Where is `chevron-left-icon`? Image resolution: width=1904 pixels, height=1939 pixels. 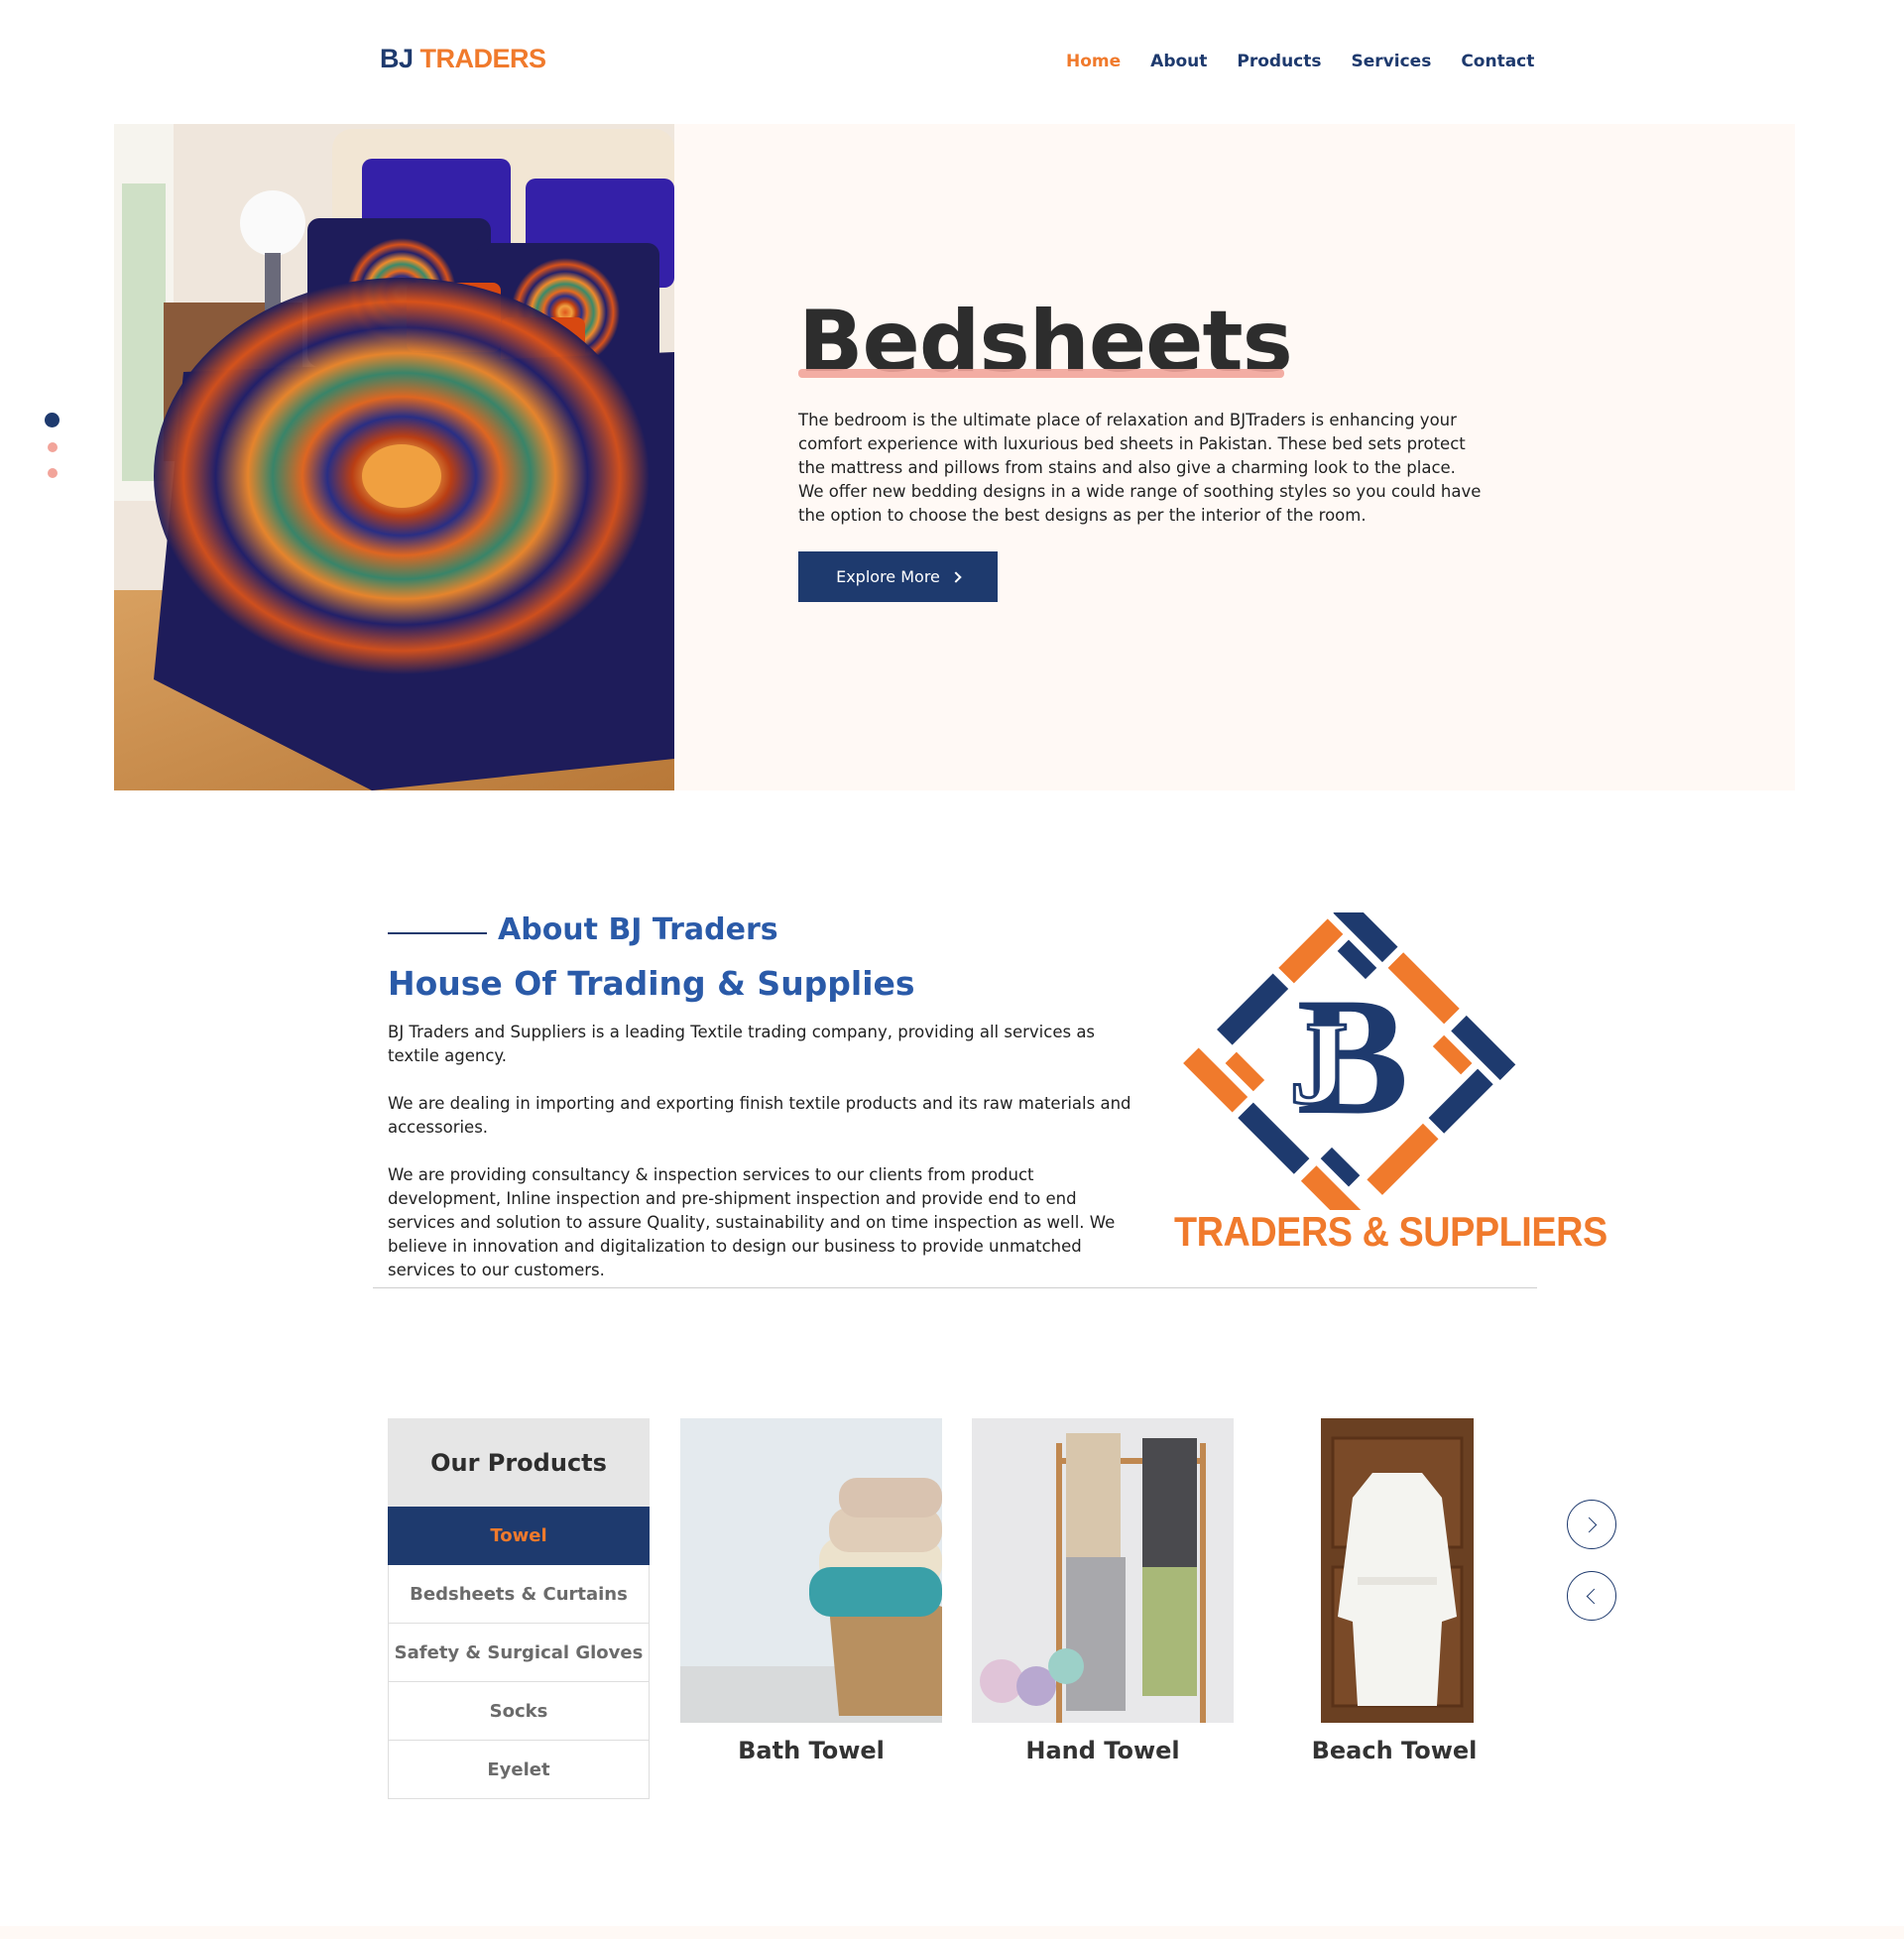
chevron-left-icon is located at coordinates (1594, 1596).